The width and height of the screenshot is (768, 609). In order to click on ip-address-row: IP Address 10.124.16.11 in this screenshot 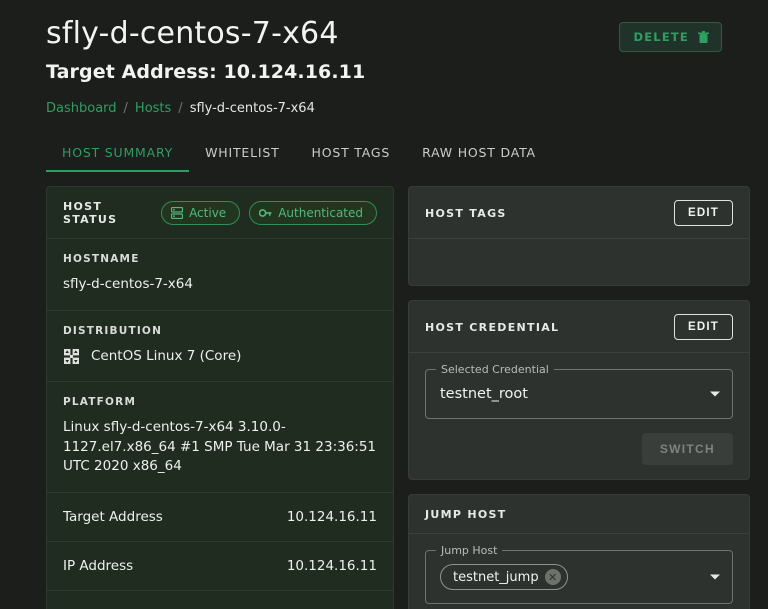, I will do `click(220, 566)`.